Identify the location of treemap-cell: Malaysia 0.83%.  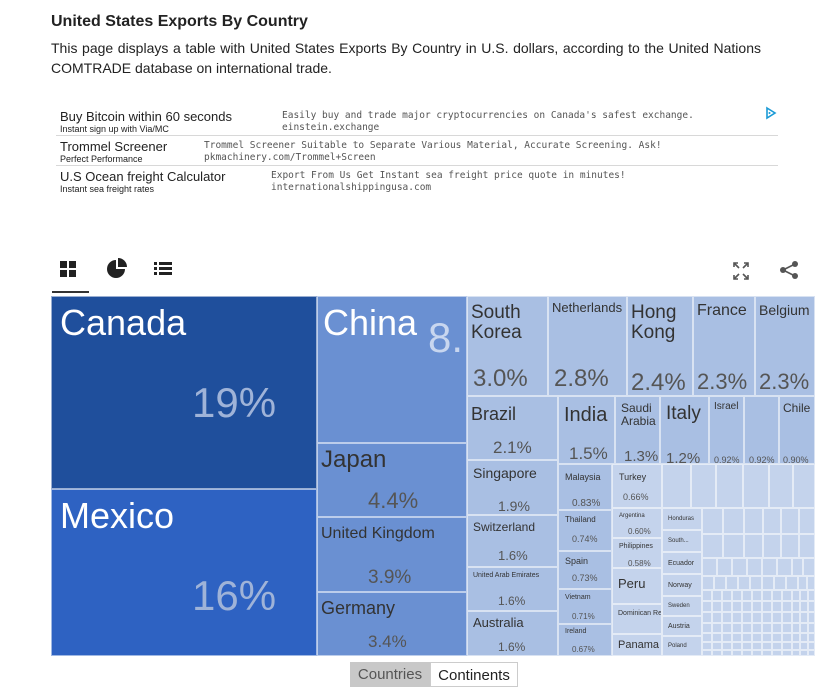
(585, 487).